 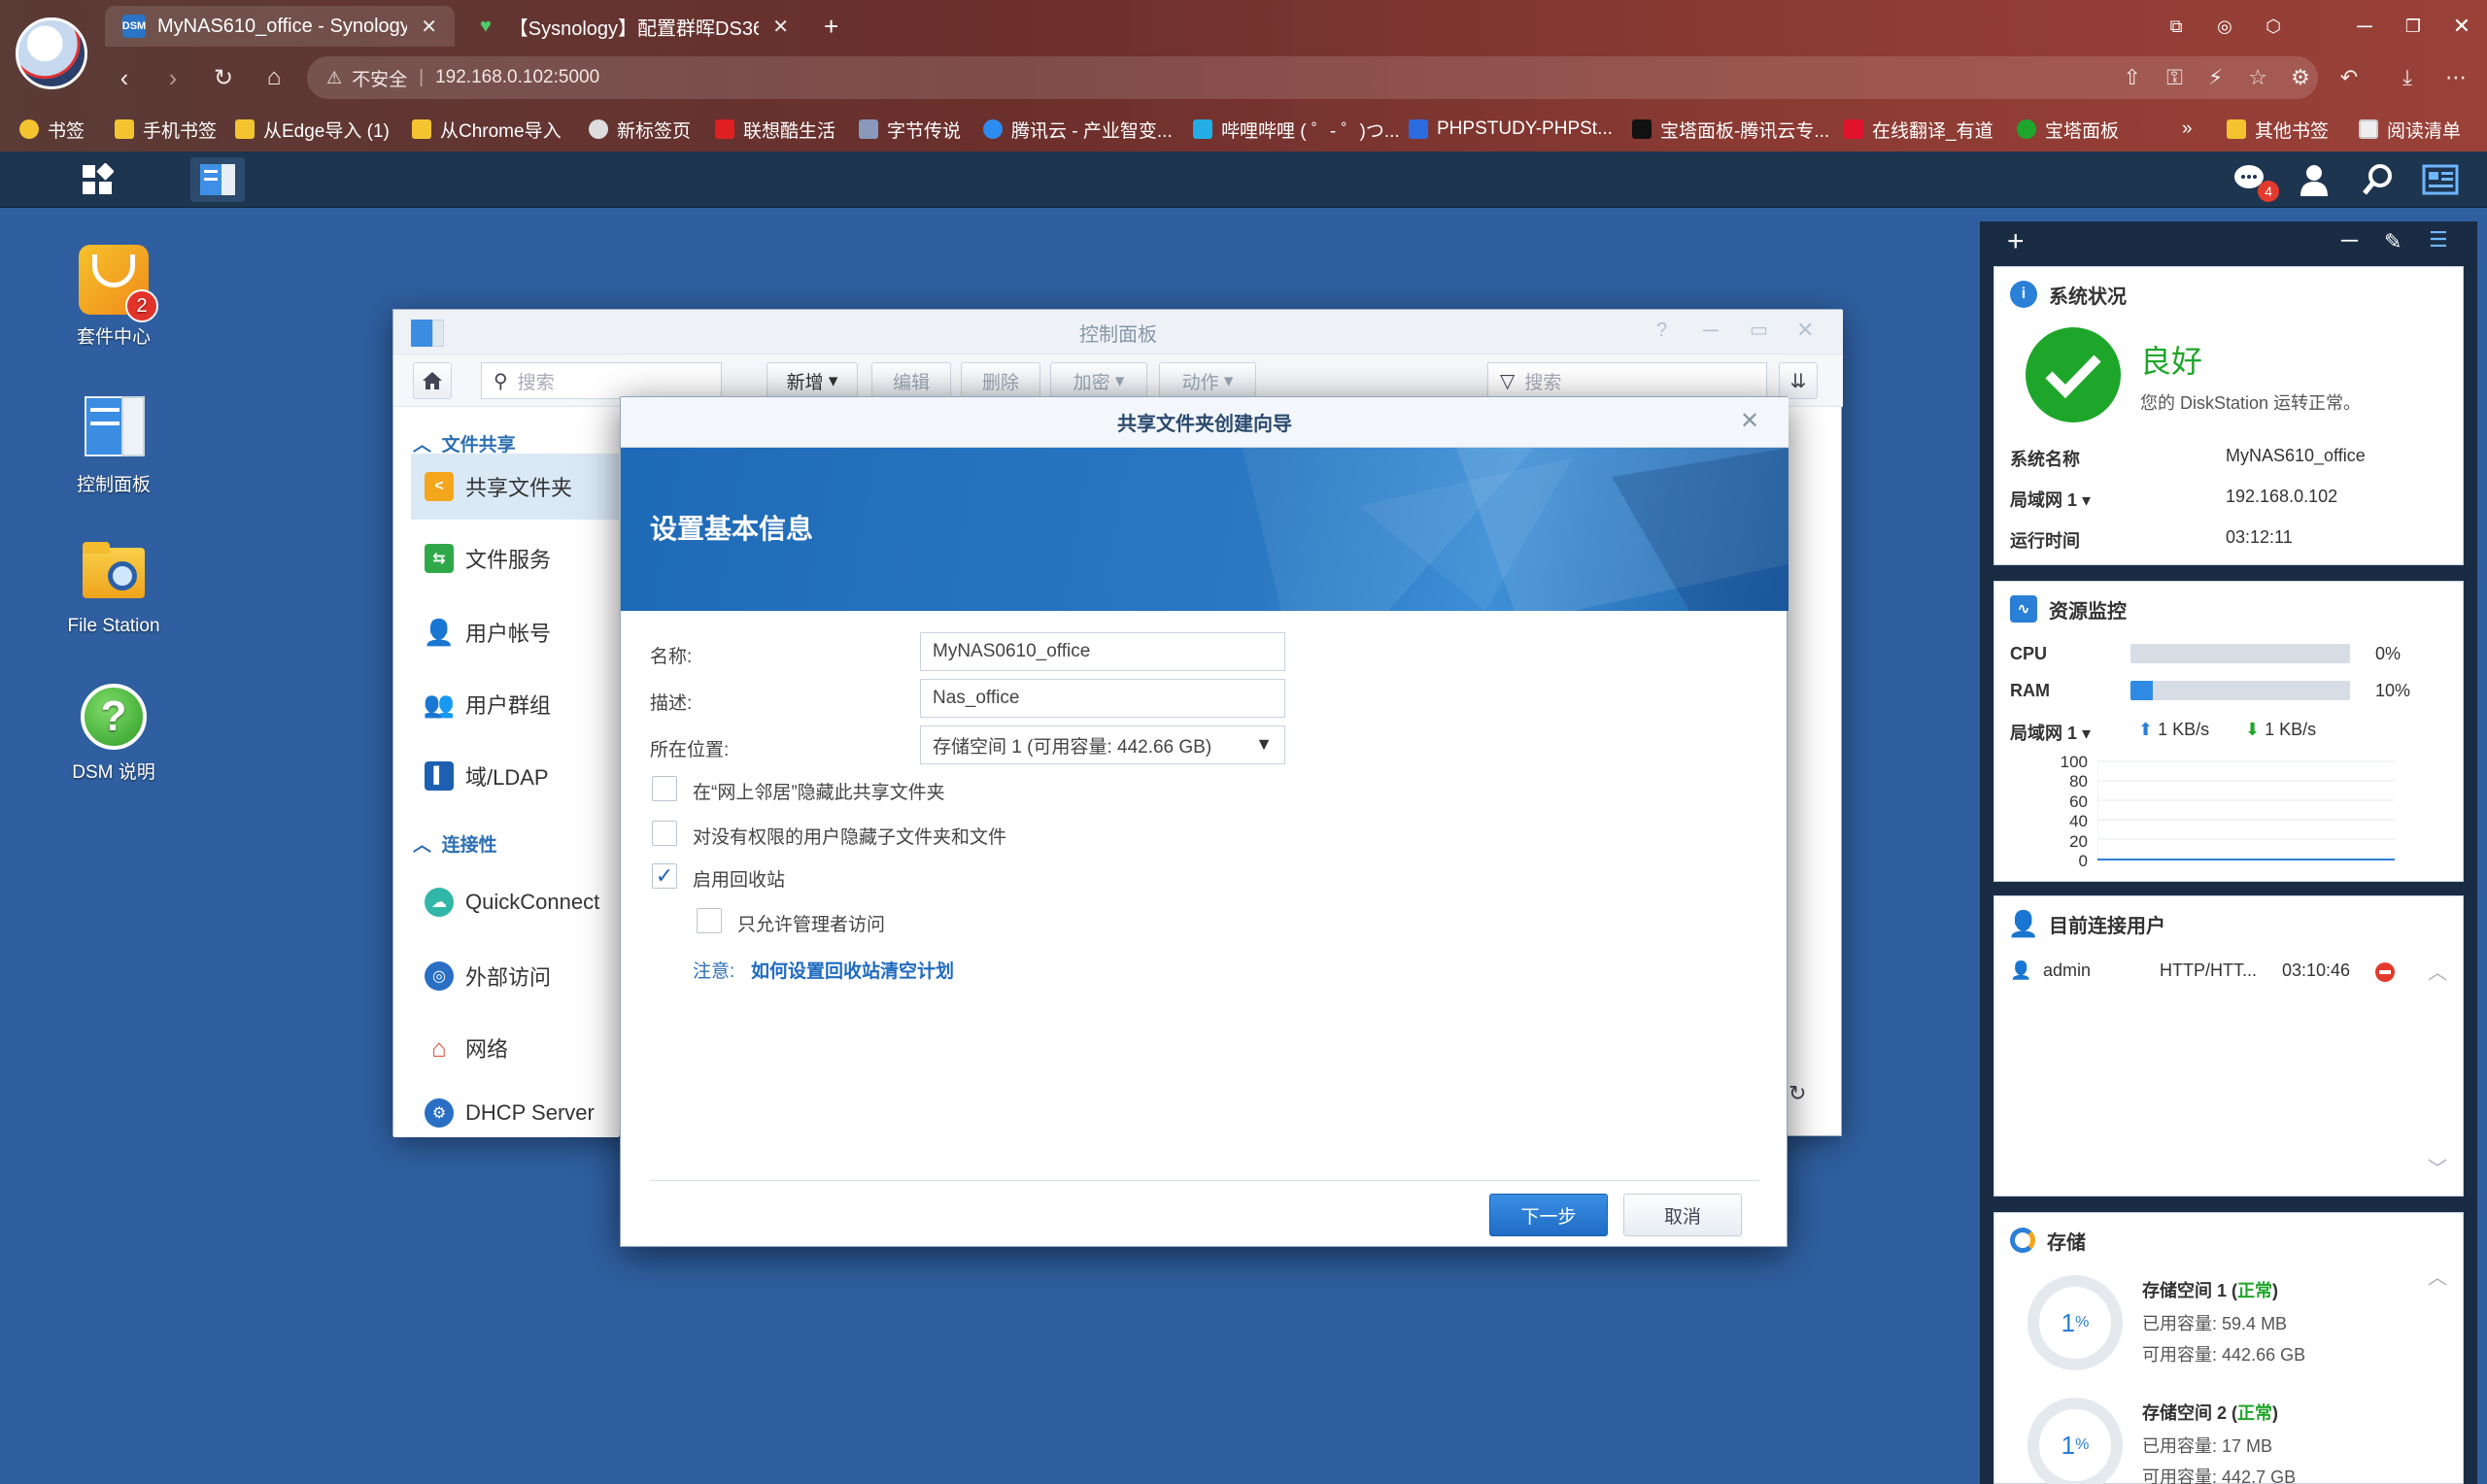 I want to click on new-button: 新增 ▾, so click(x=812, y=380).